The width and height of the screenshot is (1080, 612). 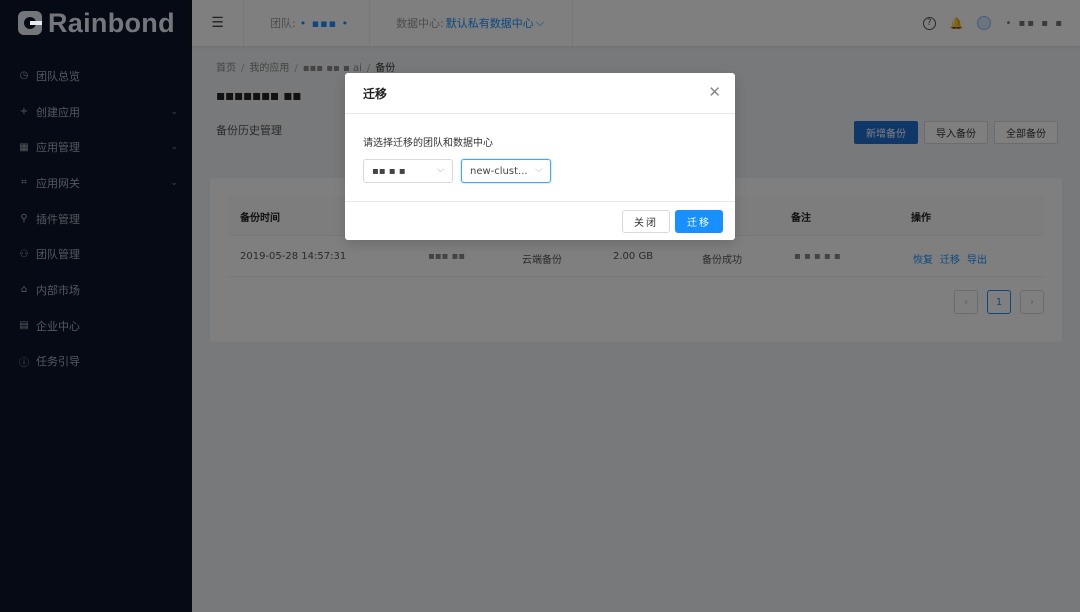 What do you see at coordinates (389, 171) in the screenshot?
I see `team-select-value: ▪▪ ▪ ▪` at bounding box center [389, 171].